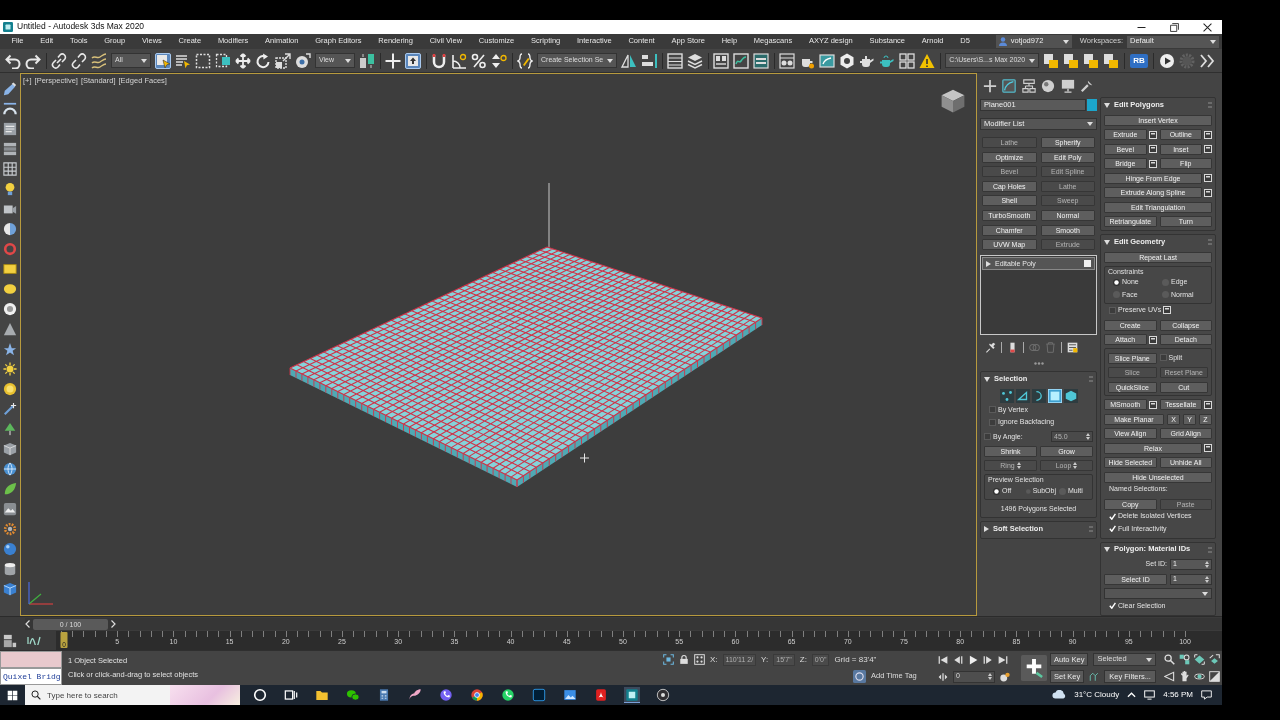 This screenshot has height=720, width=1280. I want to click on curve-square-icon, so click(1009, 86).